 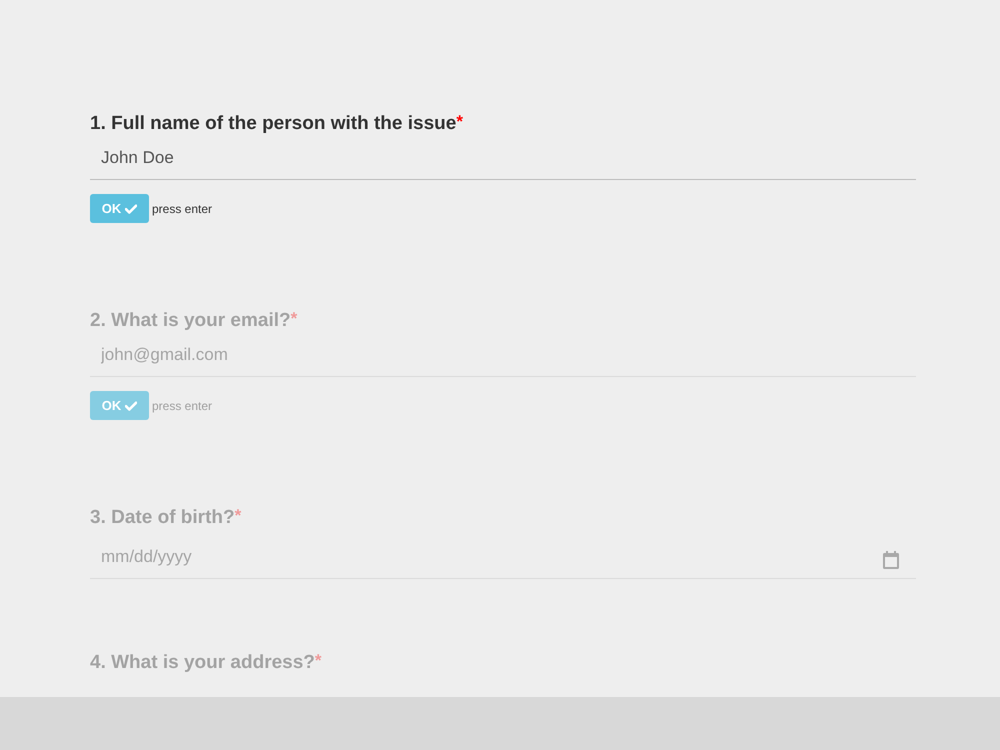 I want to click on input-field: John Doe, so click(x=503, y=158).